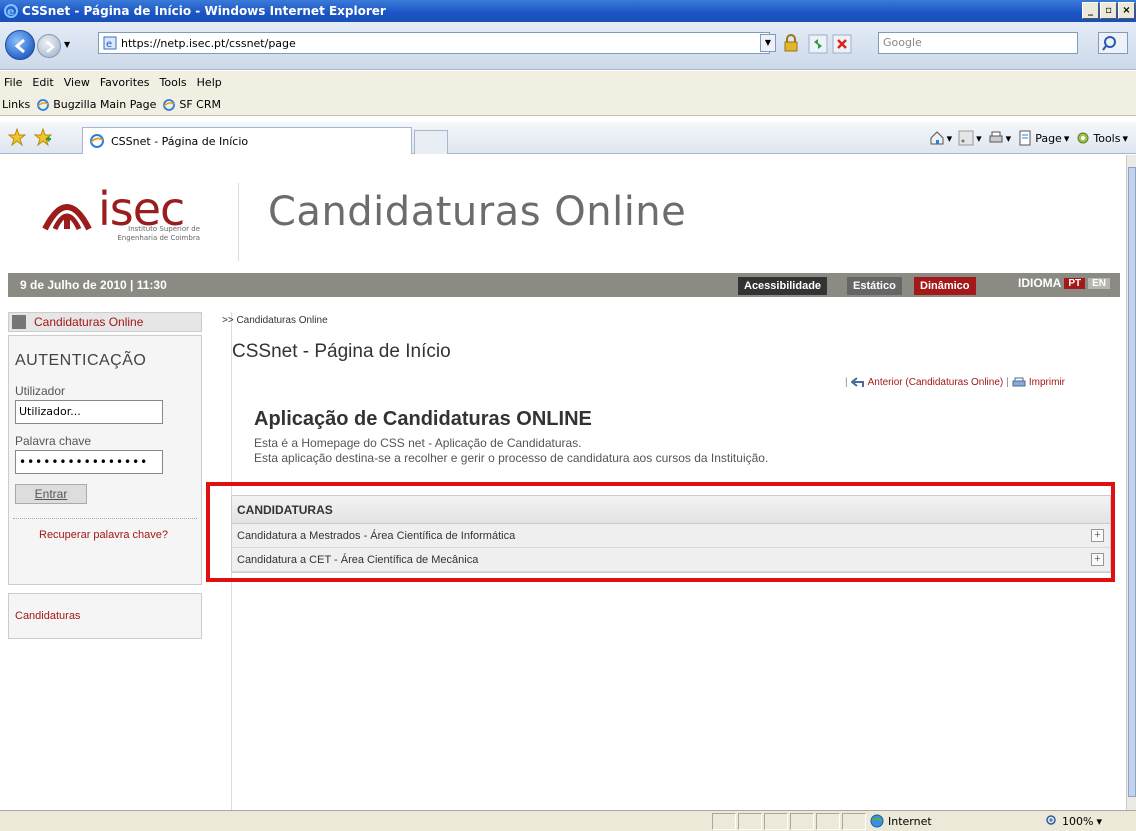 The image size is (1136, 831). Describe the element at coordinates (970, 138) in the screenshot. I see `feeds-command: ▾` at that location.